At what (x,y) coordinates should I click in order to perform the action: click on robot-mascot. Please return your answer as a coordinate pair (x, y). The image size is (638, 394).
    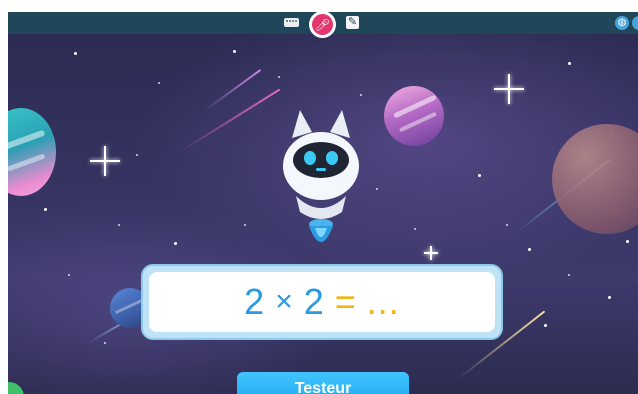
    Looking at the image, I should click on (321, 176).